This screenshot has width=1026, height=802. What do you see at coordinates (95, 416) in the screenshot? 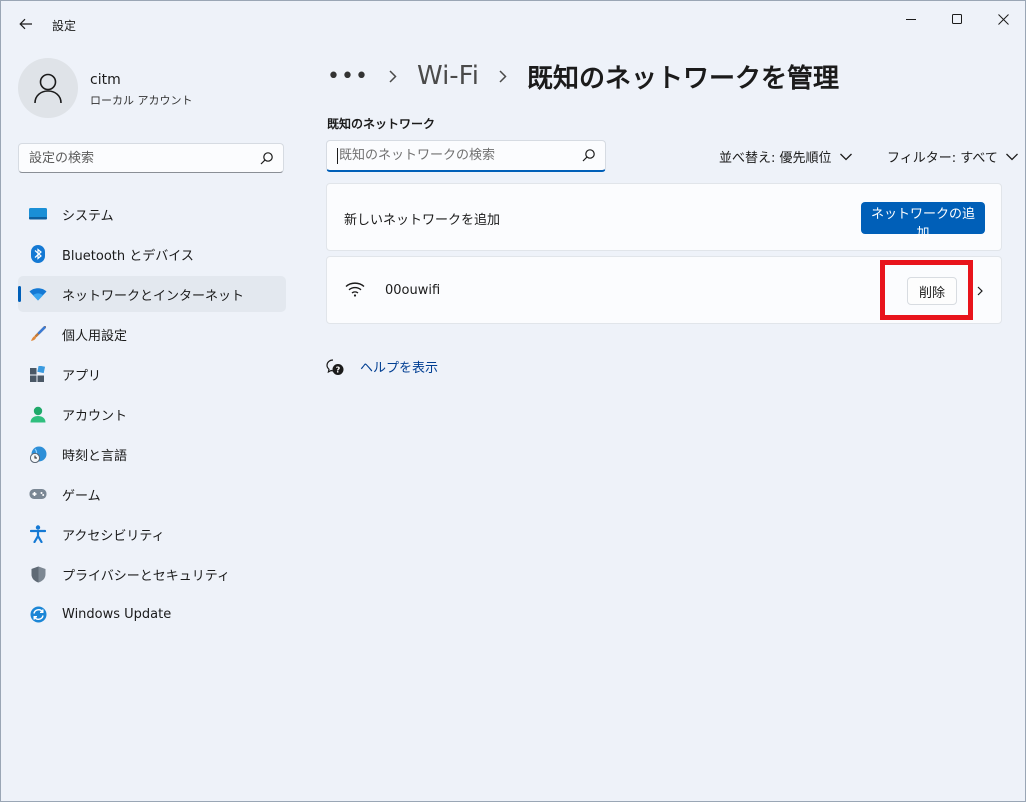
I see `sidebar-item-label: アカウント` at bounding box center [95, 416].